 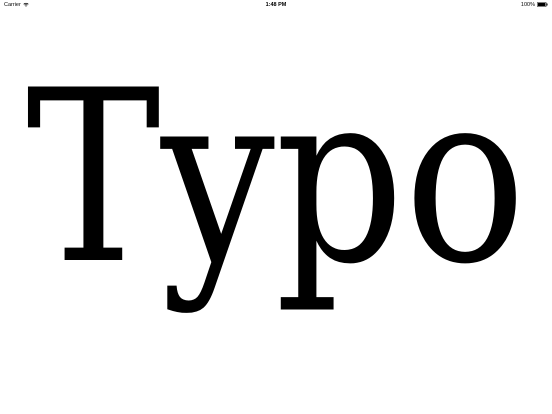 I want to click on battery-icon, so click(x=542, y=4).